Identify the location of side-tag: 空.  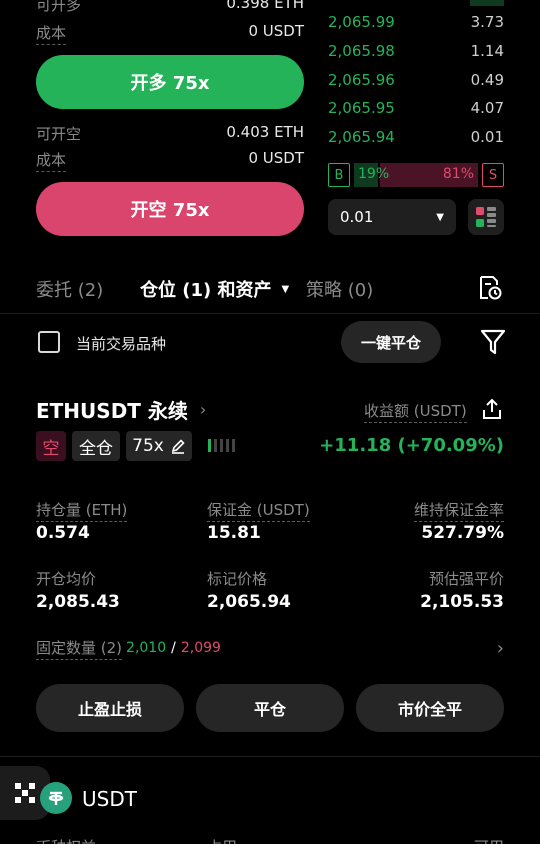
(51, 446).